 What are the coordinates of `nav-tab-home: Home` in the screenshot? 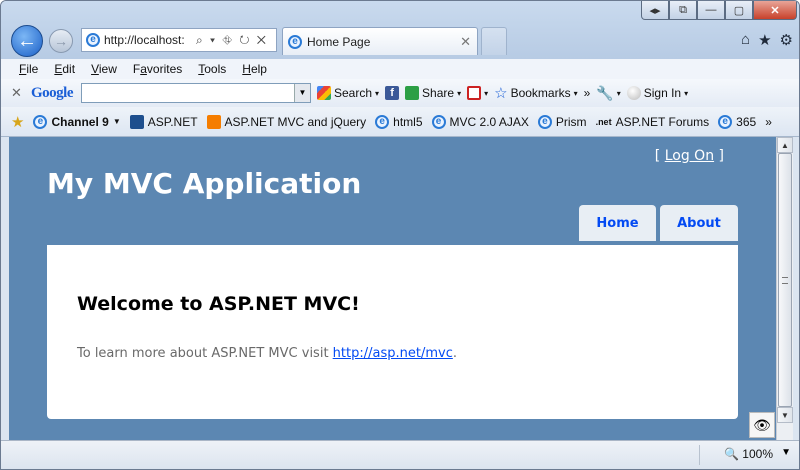 It's located at (617, 223).